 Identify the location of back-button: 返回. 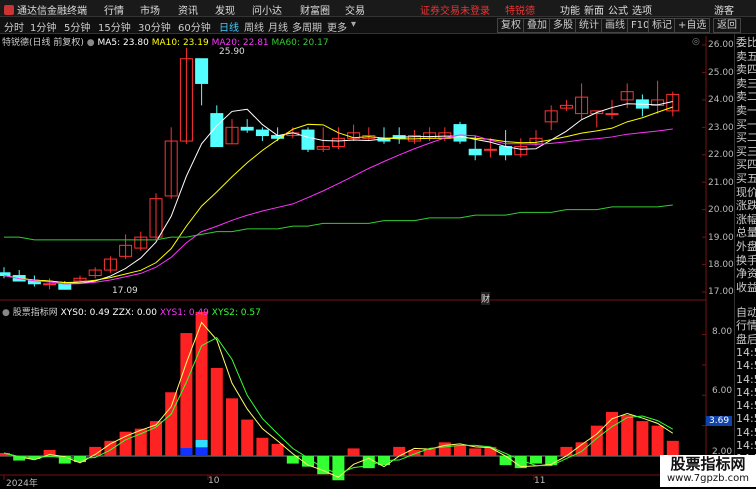
(727, 25).